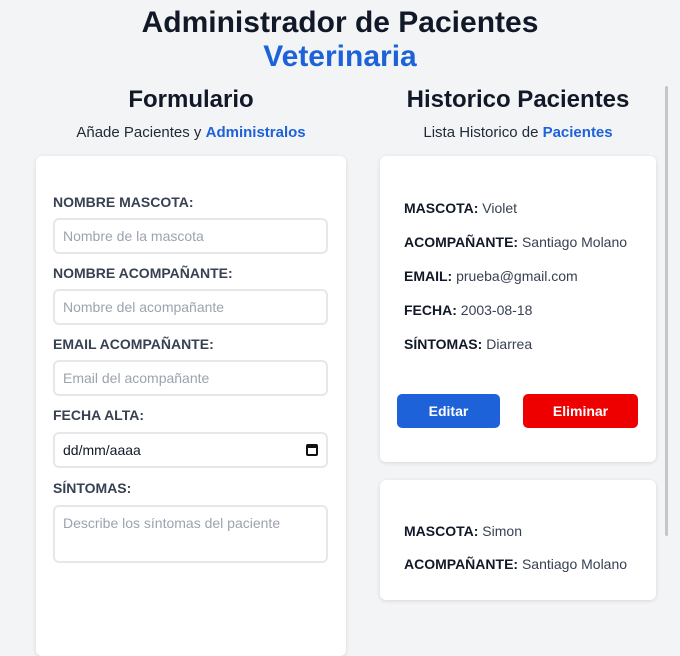  What do you see at coordinates (483, 132) in the screenshot?
I see `history-subtitle-prefix: Lista Historico de` at bounding box center [483, 132].